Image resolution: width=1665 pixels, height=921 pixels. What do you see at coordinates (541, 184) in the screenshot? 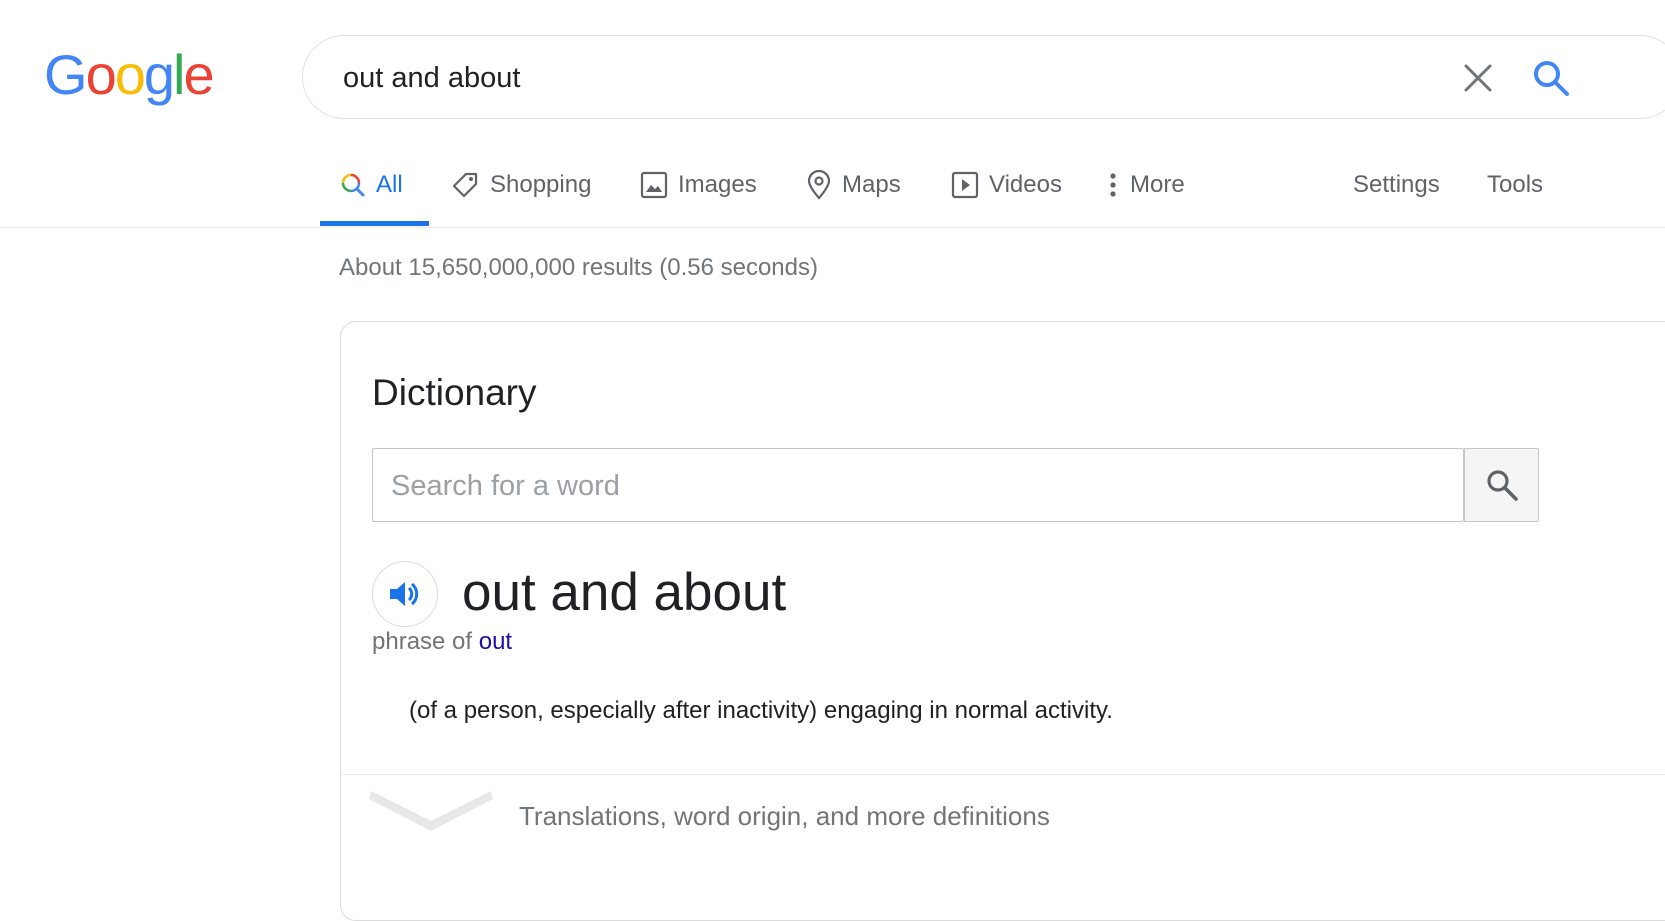
I see `tab-label: Shopping` at bounding box center [541, 184].